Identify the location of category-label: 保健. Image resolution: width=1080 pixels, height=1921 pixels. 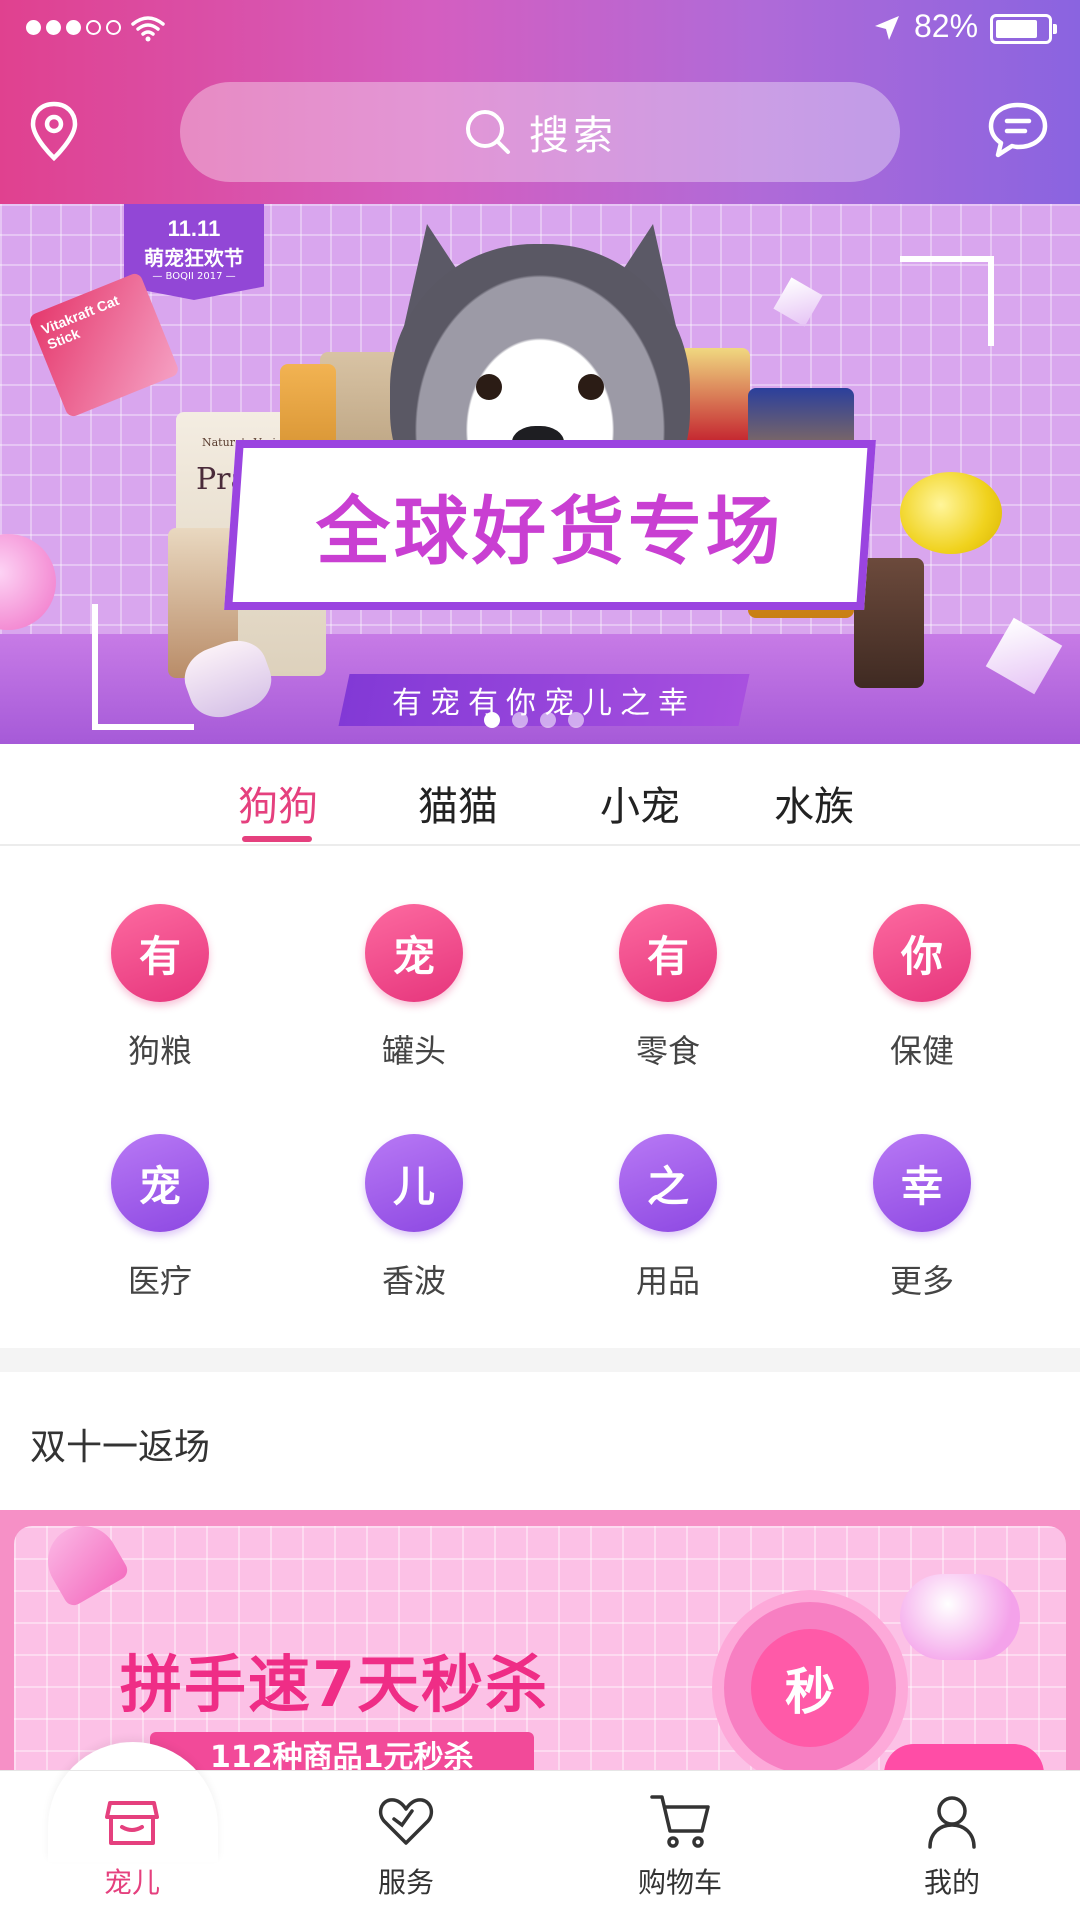
(921, 1051).